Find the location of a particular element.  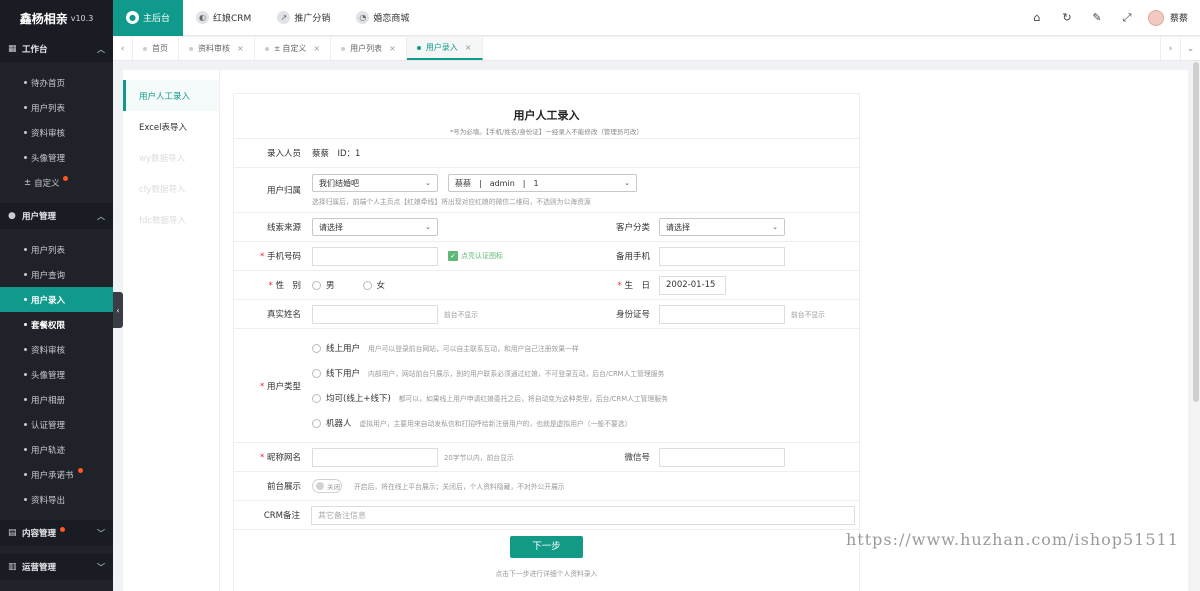

tab-review: 资料审核 × is located at coordinates (217, 48).